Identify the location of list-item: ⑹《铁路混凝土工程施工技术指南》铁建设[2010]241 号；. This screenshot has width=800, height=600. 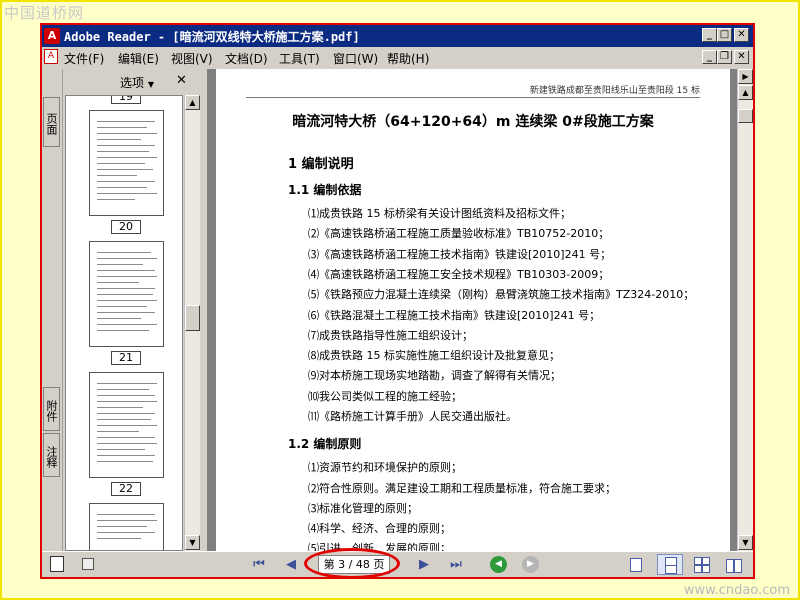
(454, 315).